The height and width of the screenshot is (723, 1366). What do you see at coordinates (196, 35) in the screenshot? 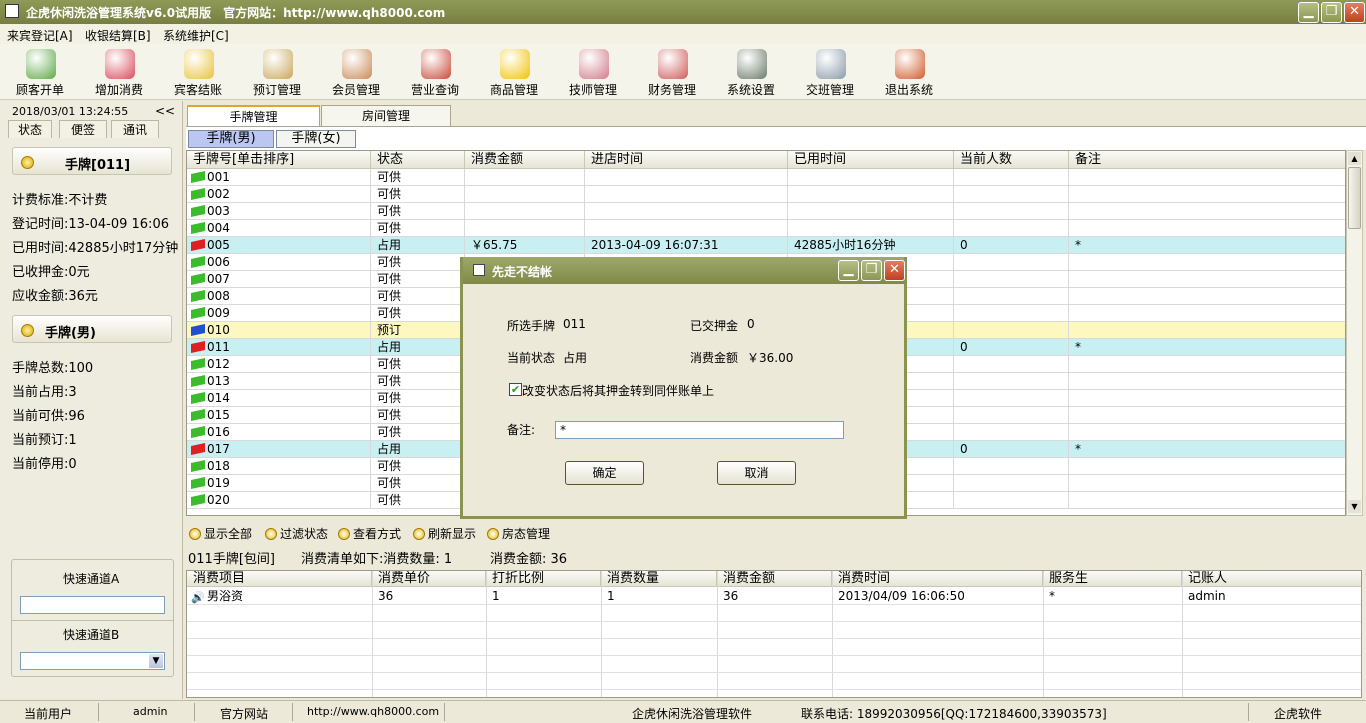
I see `menu-system: 系统维护[C]` at bounding box center [196, 35].